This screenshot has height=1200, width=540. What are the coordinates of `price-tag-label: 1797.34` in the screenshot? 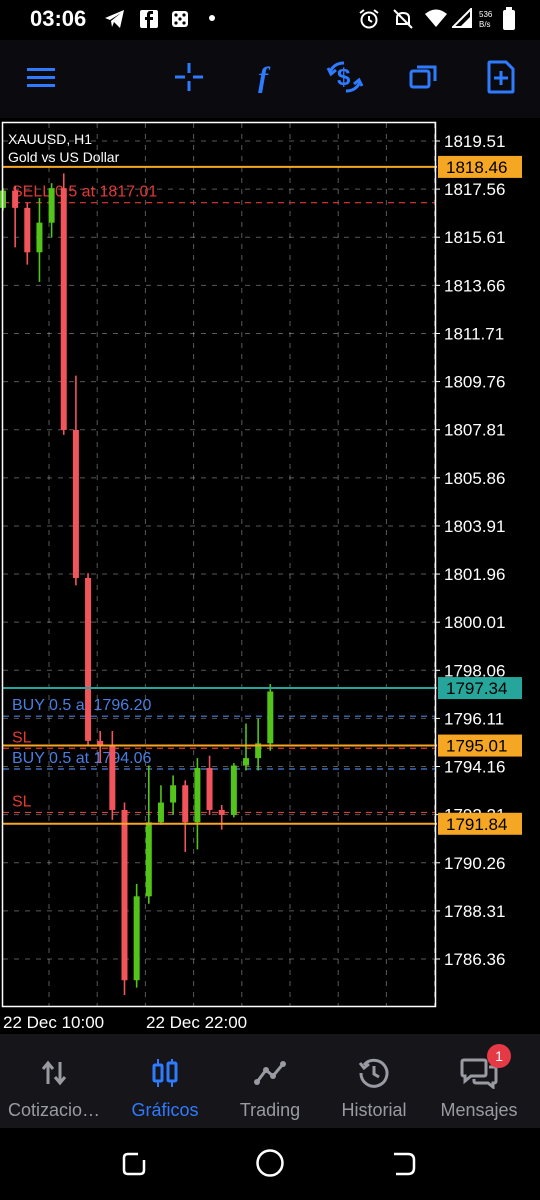 It's located at (476, 688).